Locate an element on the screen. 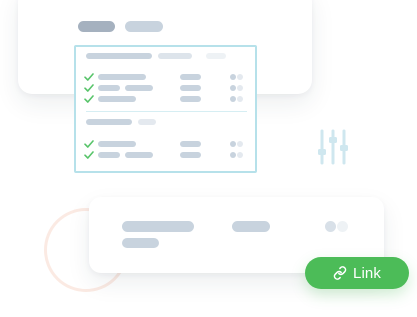  placeholder-tab is located at coordinates (144, 26).